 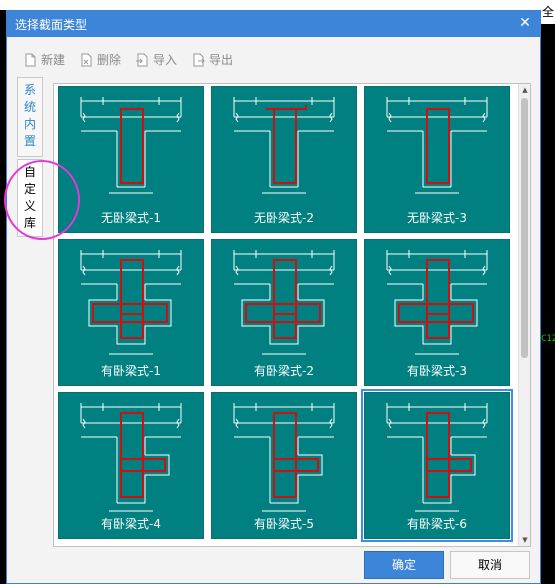 I want to click on section-tile-label: 有卧梁式-4, so click(x=131, y=524).